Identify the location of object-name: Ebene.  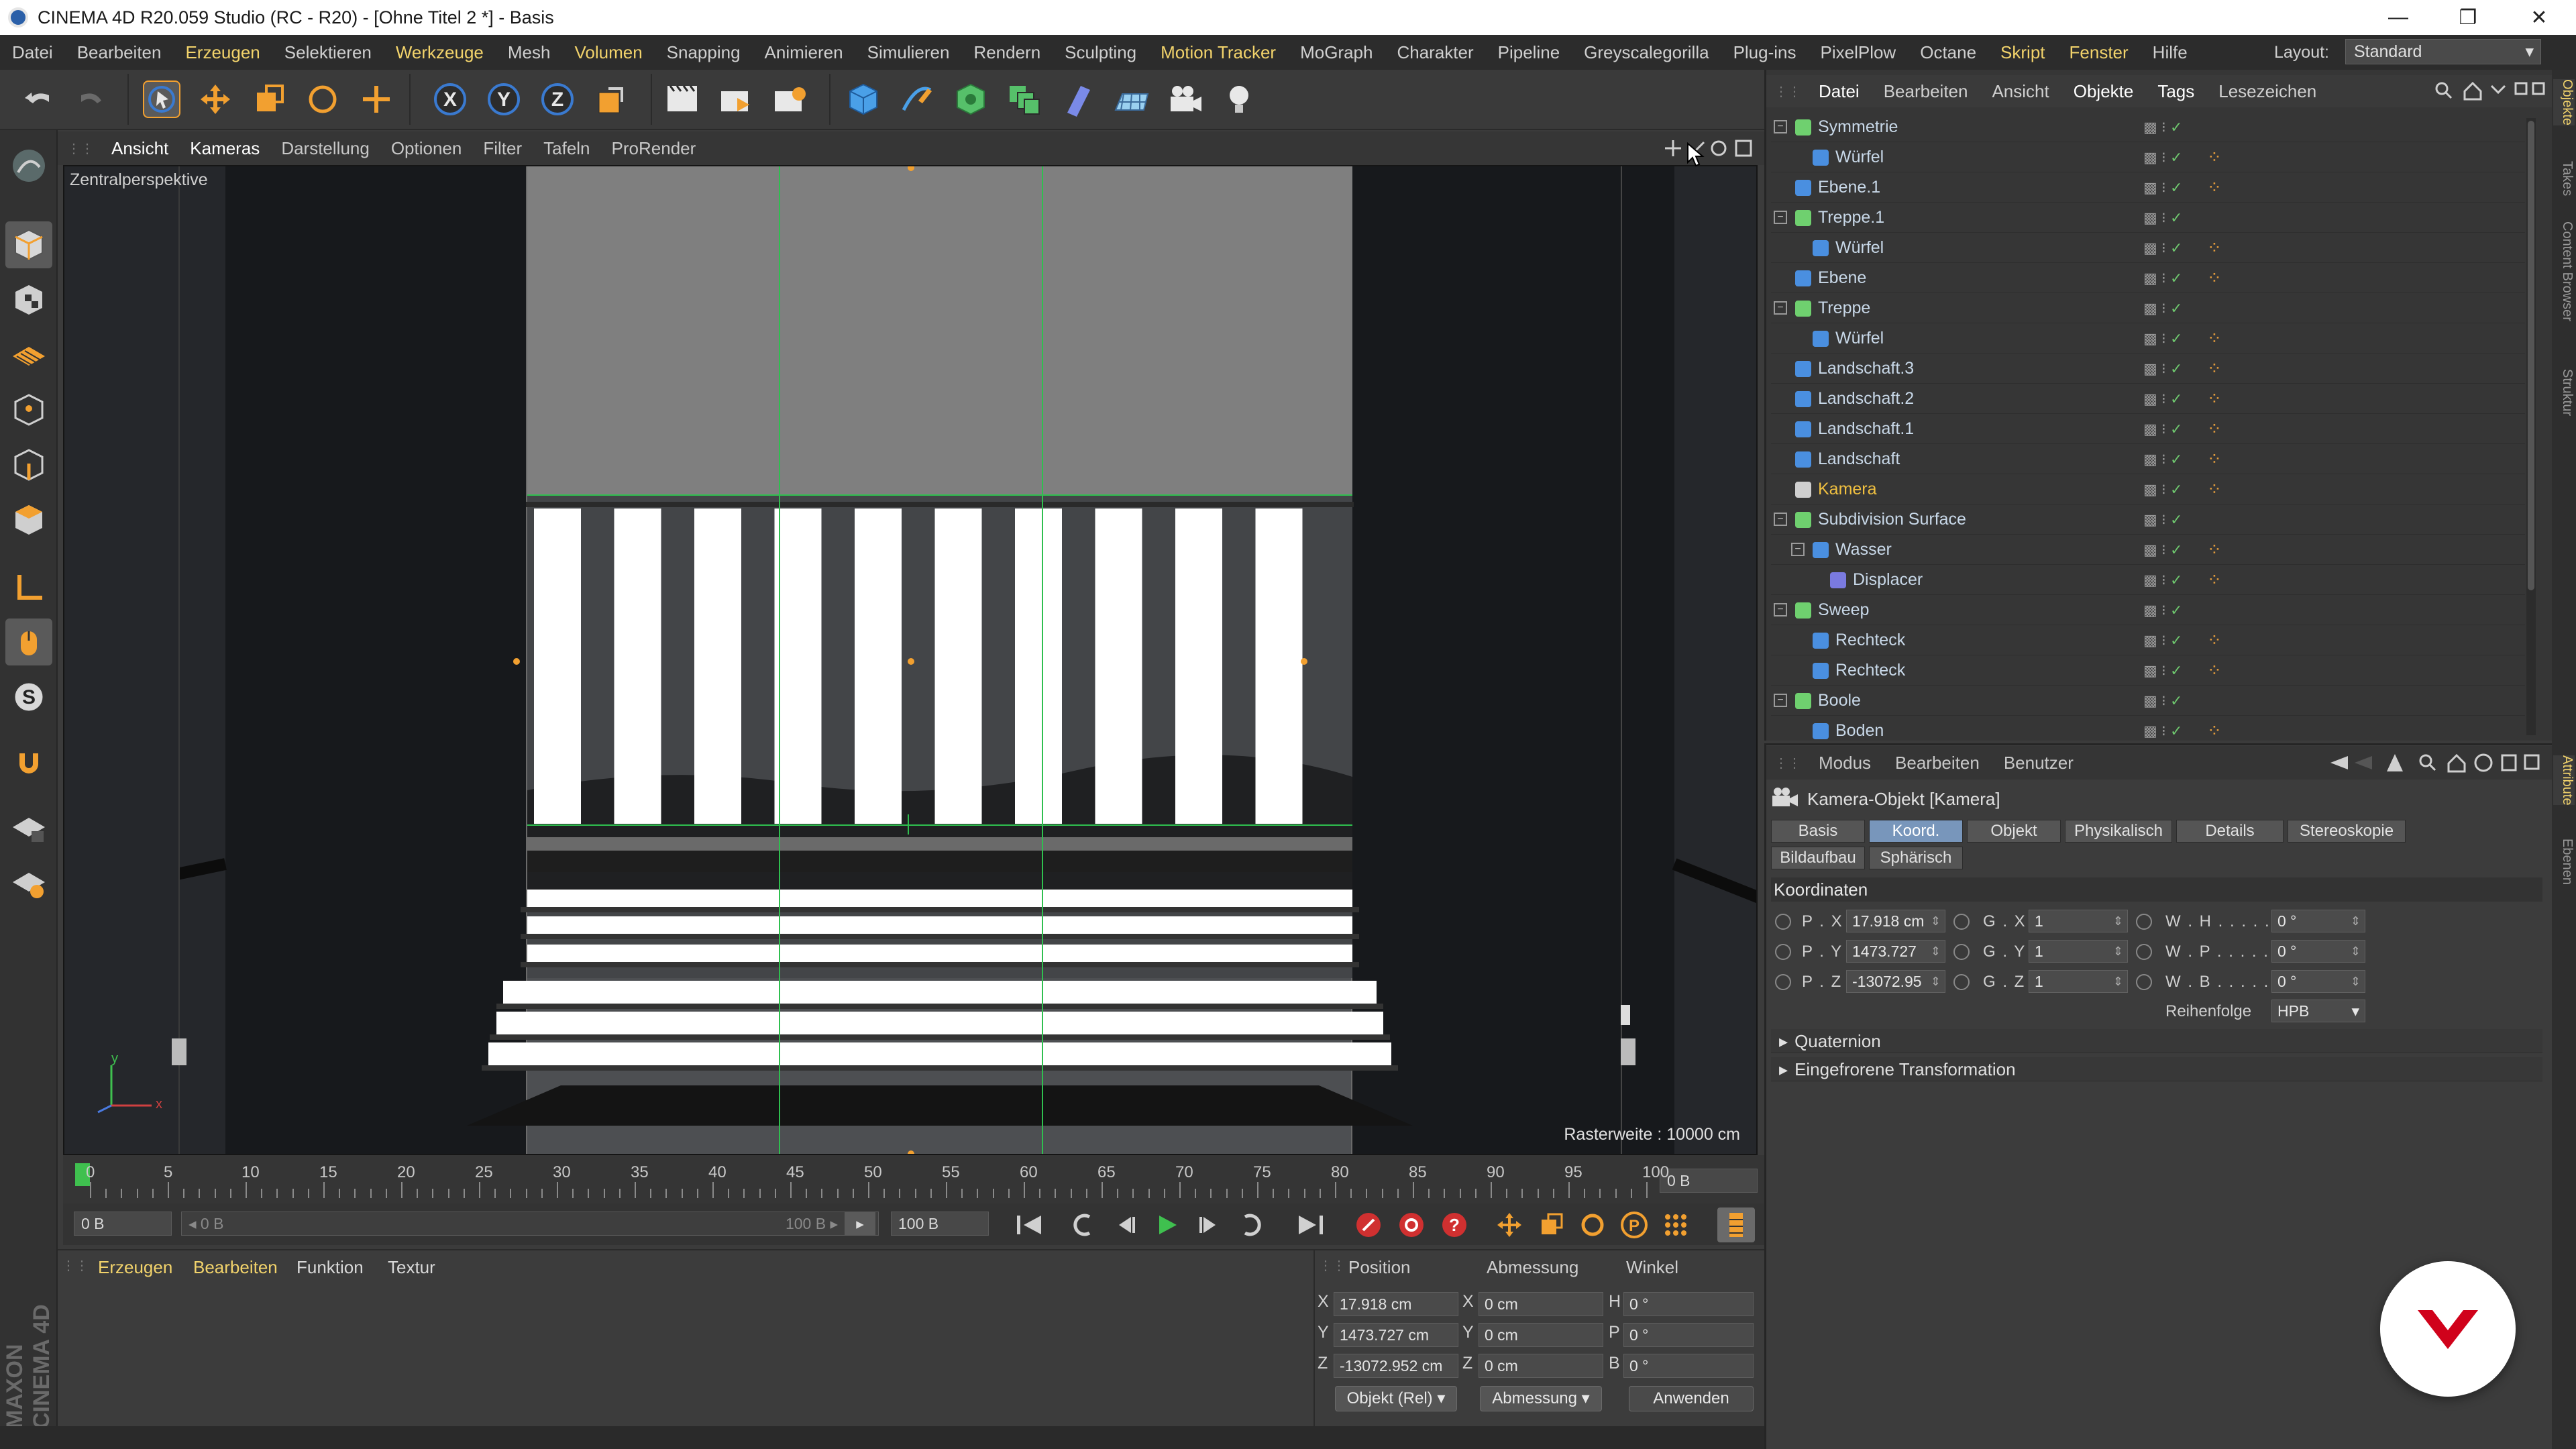
(1842, 278).